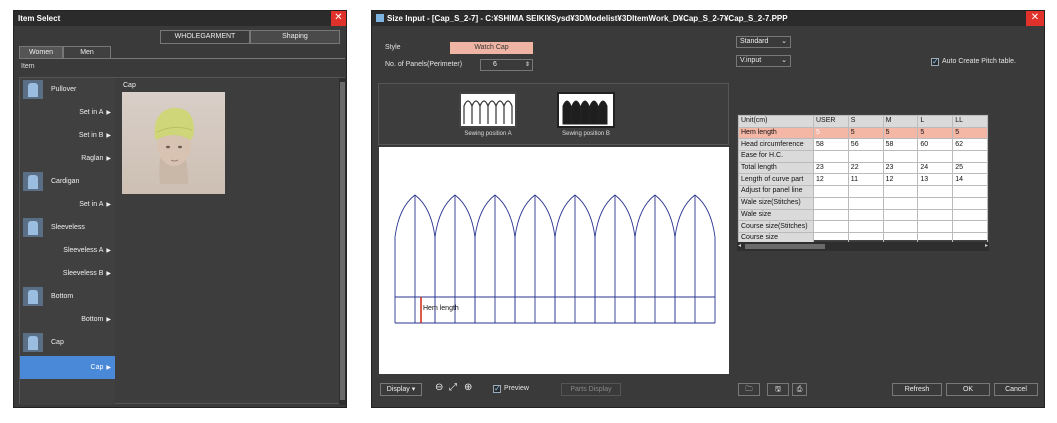  I want to click on vinput-dropdown: V.input ⌄, so click(763, 61).